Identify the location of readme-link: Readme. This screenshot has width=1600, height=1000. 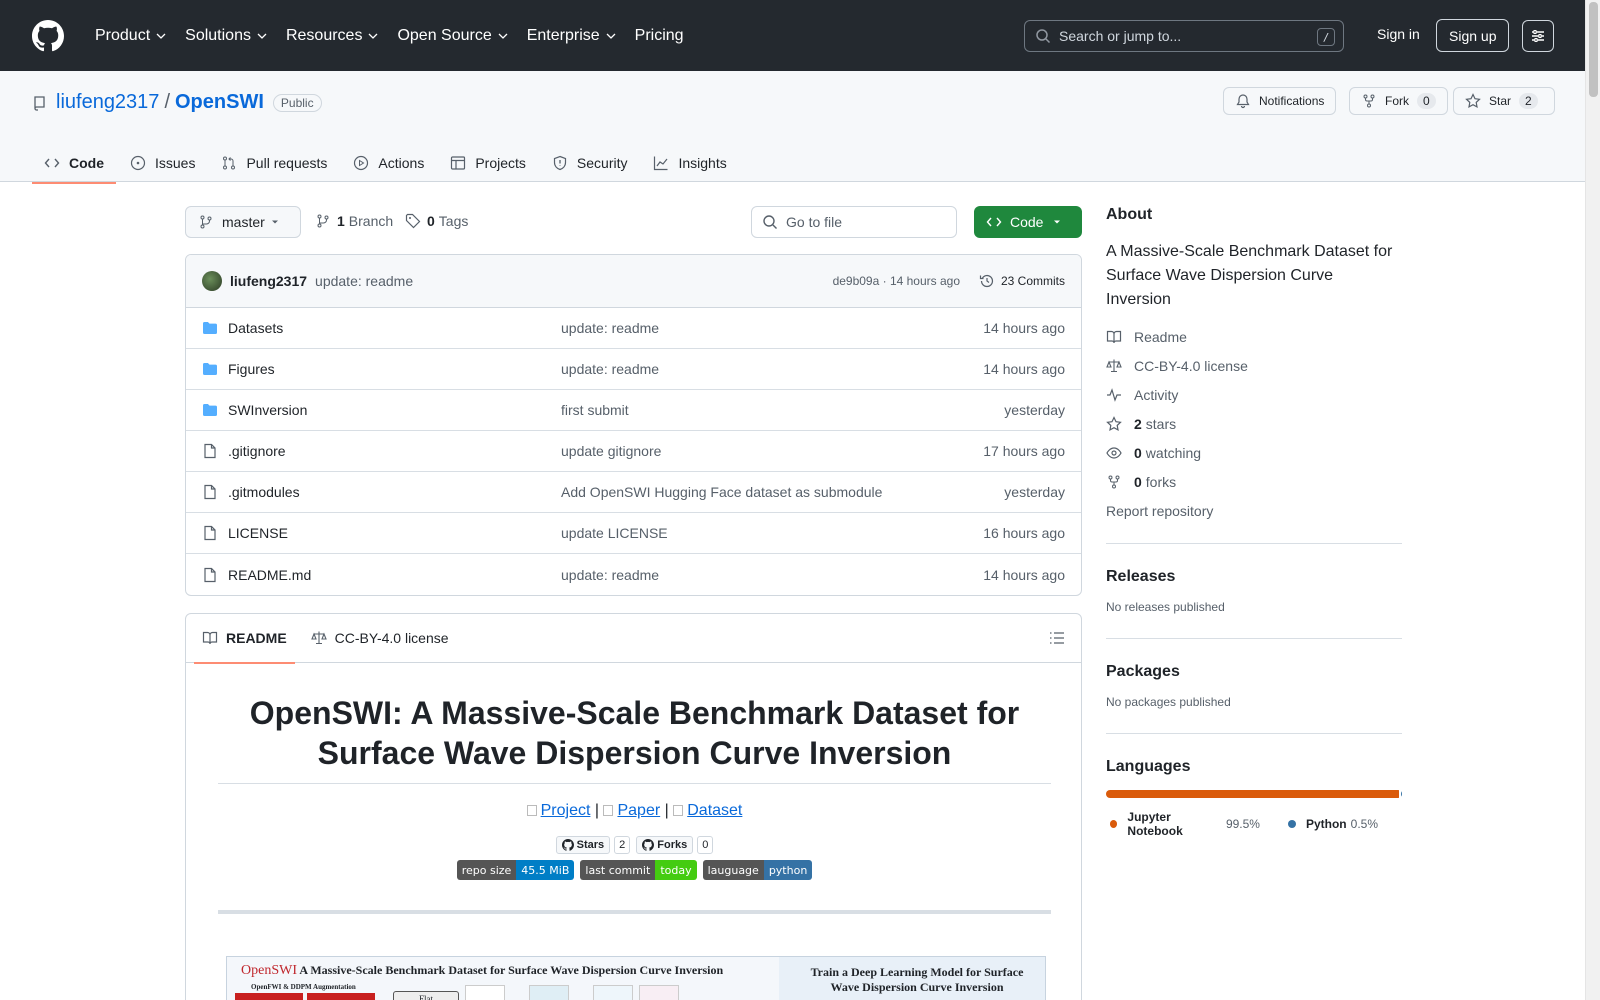
(1254, 336).